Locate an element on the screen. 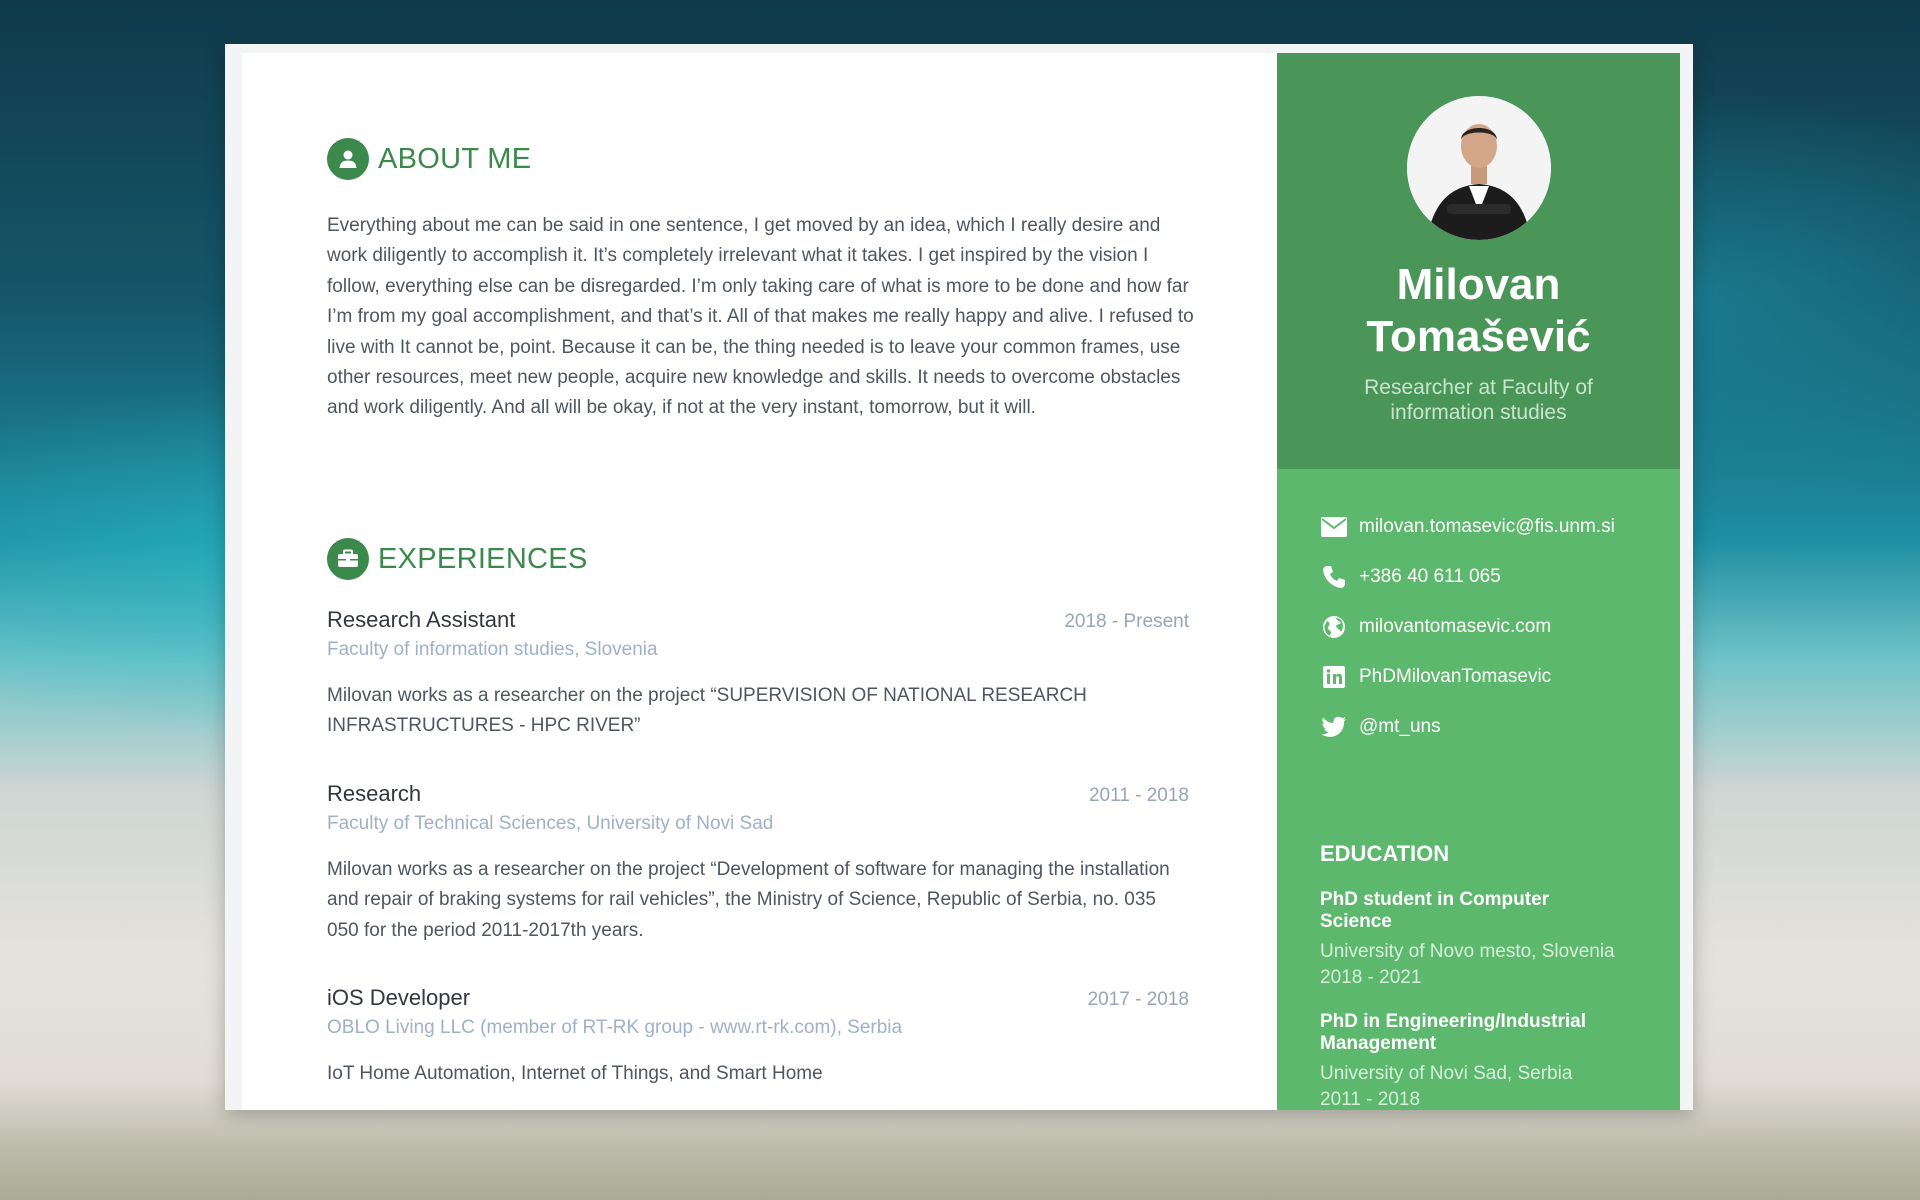 The image size is (1920, 1200). about-section-header: ABOUT ME is located at coordinates (429, 159).